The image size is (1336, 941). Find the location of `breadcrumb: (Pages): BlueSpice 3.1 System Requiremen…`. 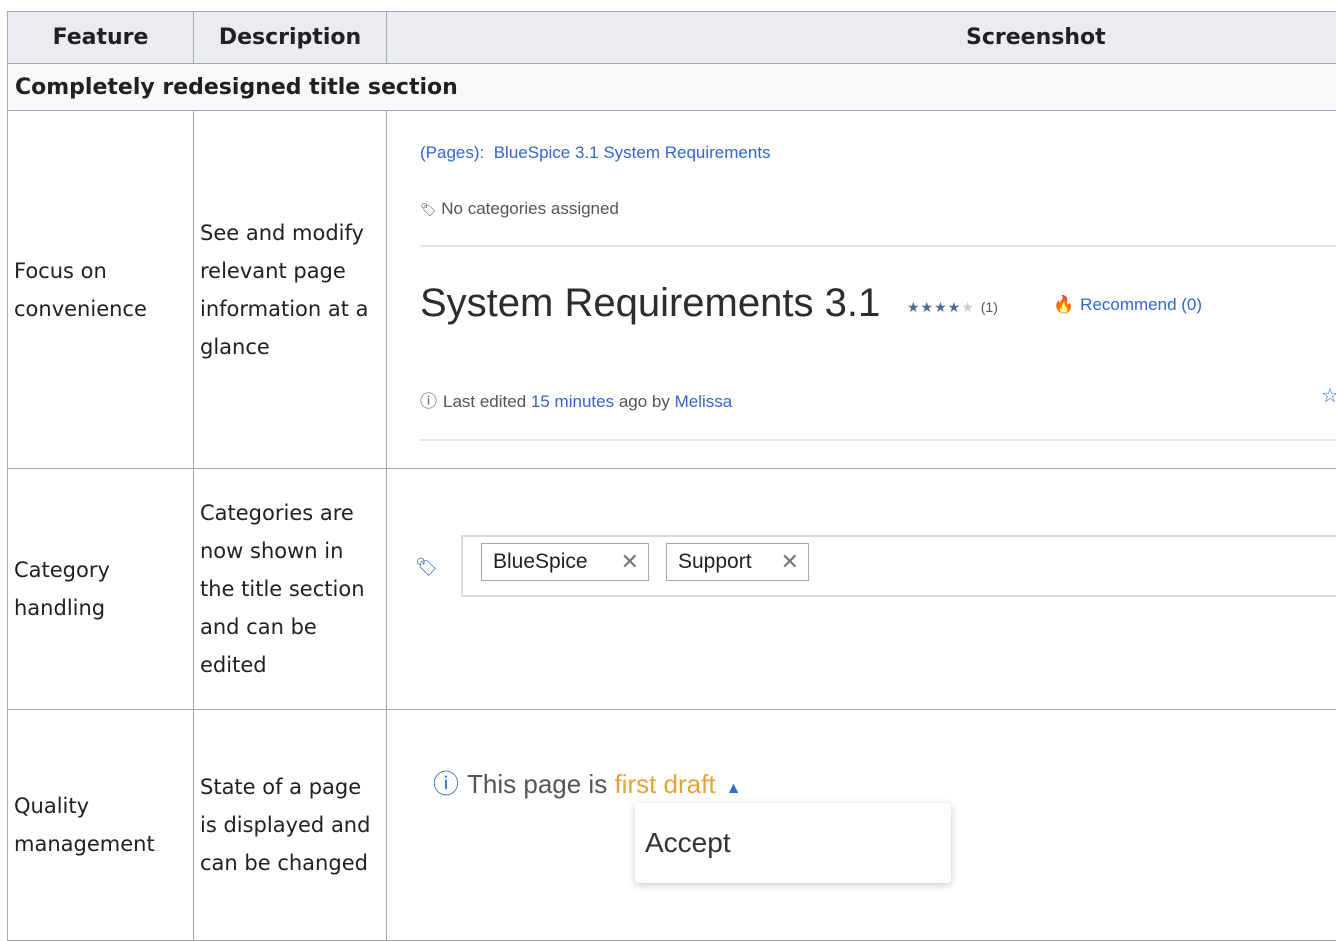

breadcrumb: (Pages): BlueSpice 3.1 System Requiremen… is located at coordinates (595, 153).